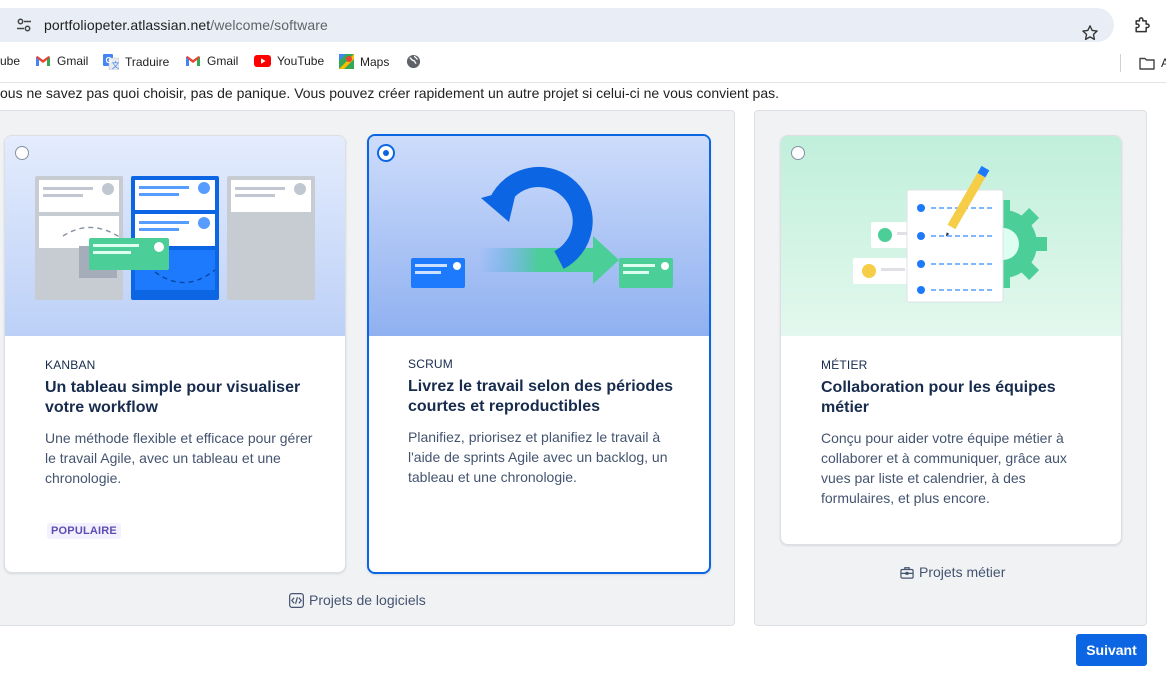  Describe the element at coordinates (430, 364) in the screenshot. I see `card-category: SCRUM` at that location.